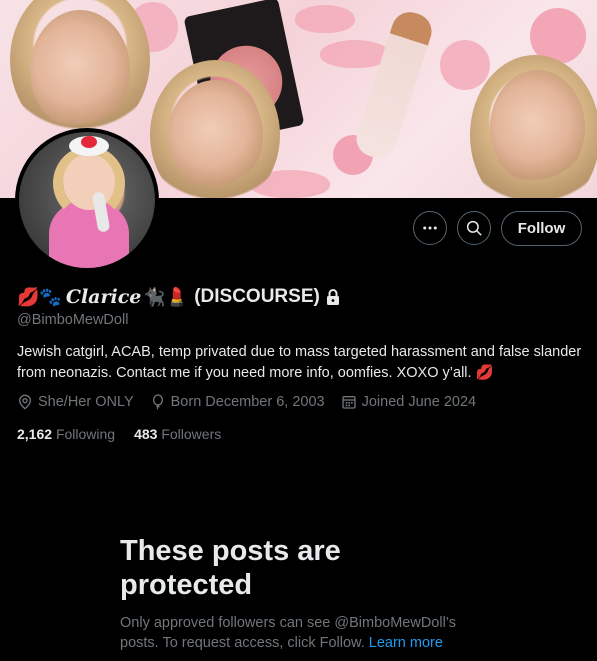 This screenshot has height=661, width=597. What do you see at coordinates (73, 320) in the screenshot?
I see `profile-handle: @BimboMewDoll` at bounding box center [73, 320].